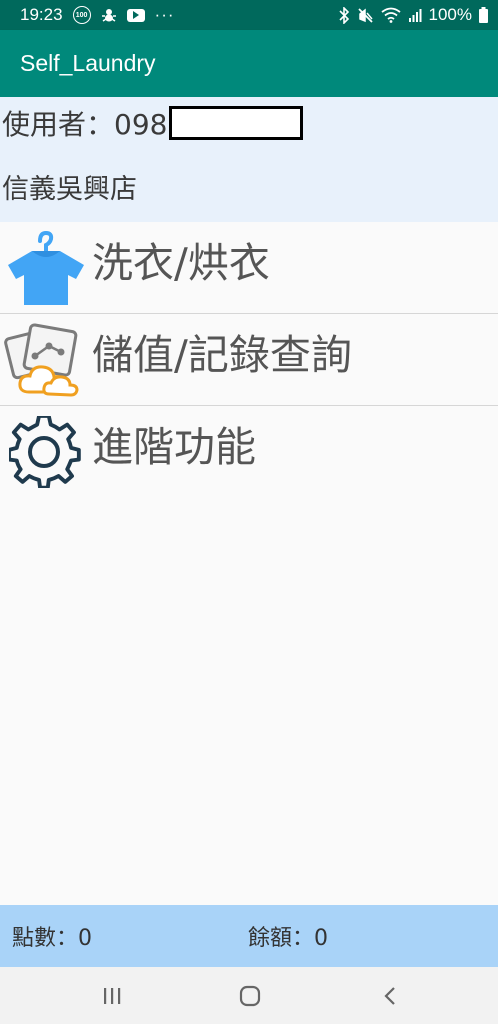 This screenshot has width=498, height=1024. What do you see at coordinates (249, 159) in the screenshot?
I see `user-info-panel: 使用者：098 信義吳興店` at bounding box center [249, 159].